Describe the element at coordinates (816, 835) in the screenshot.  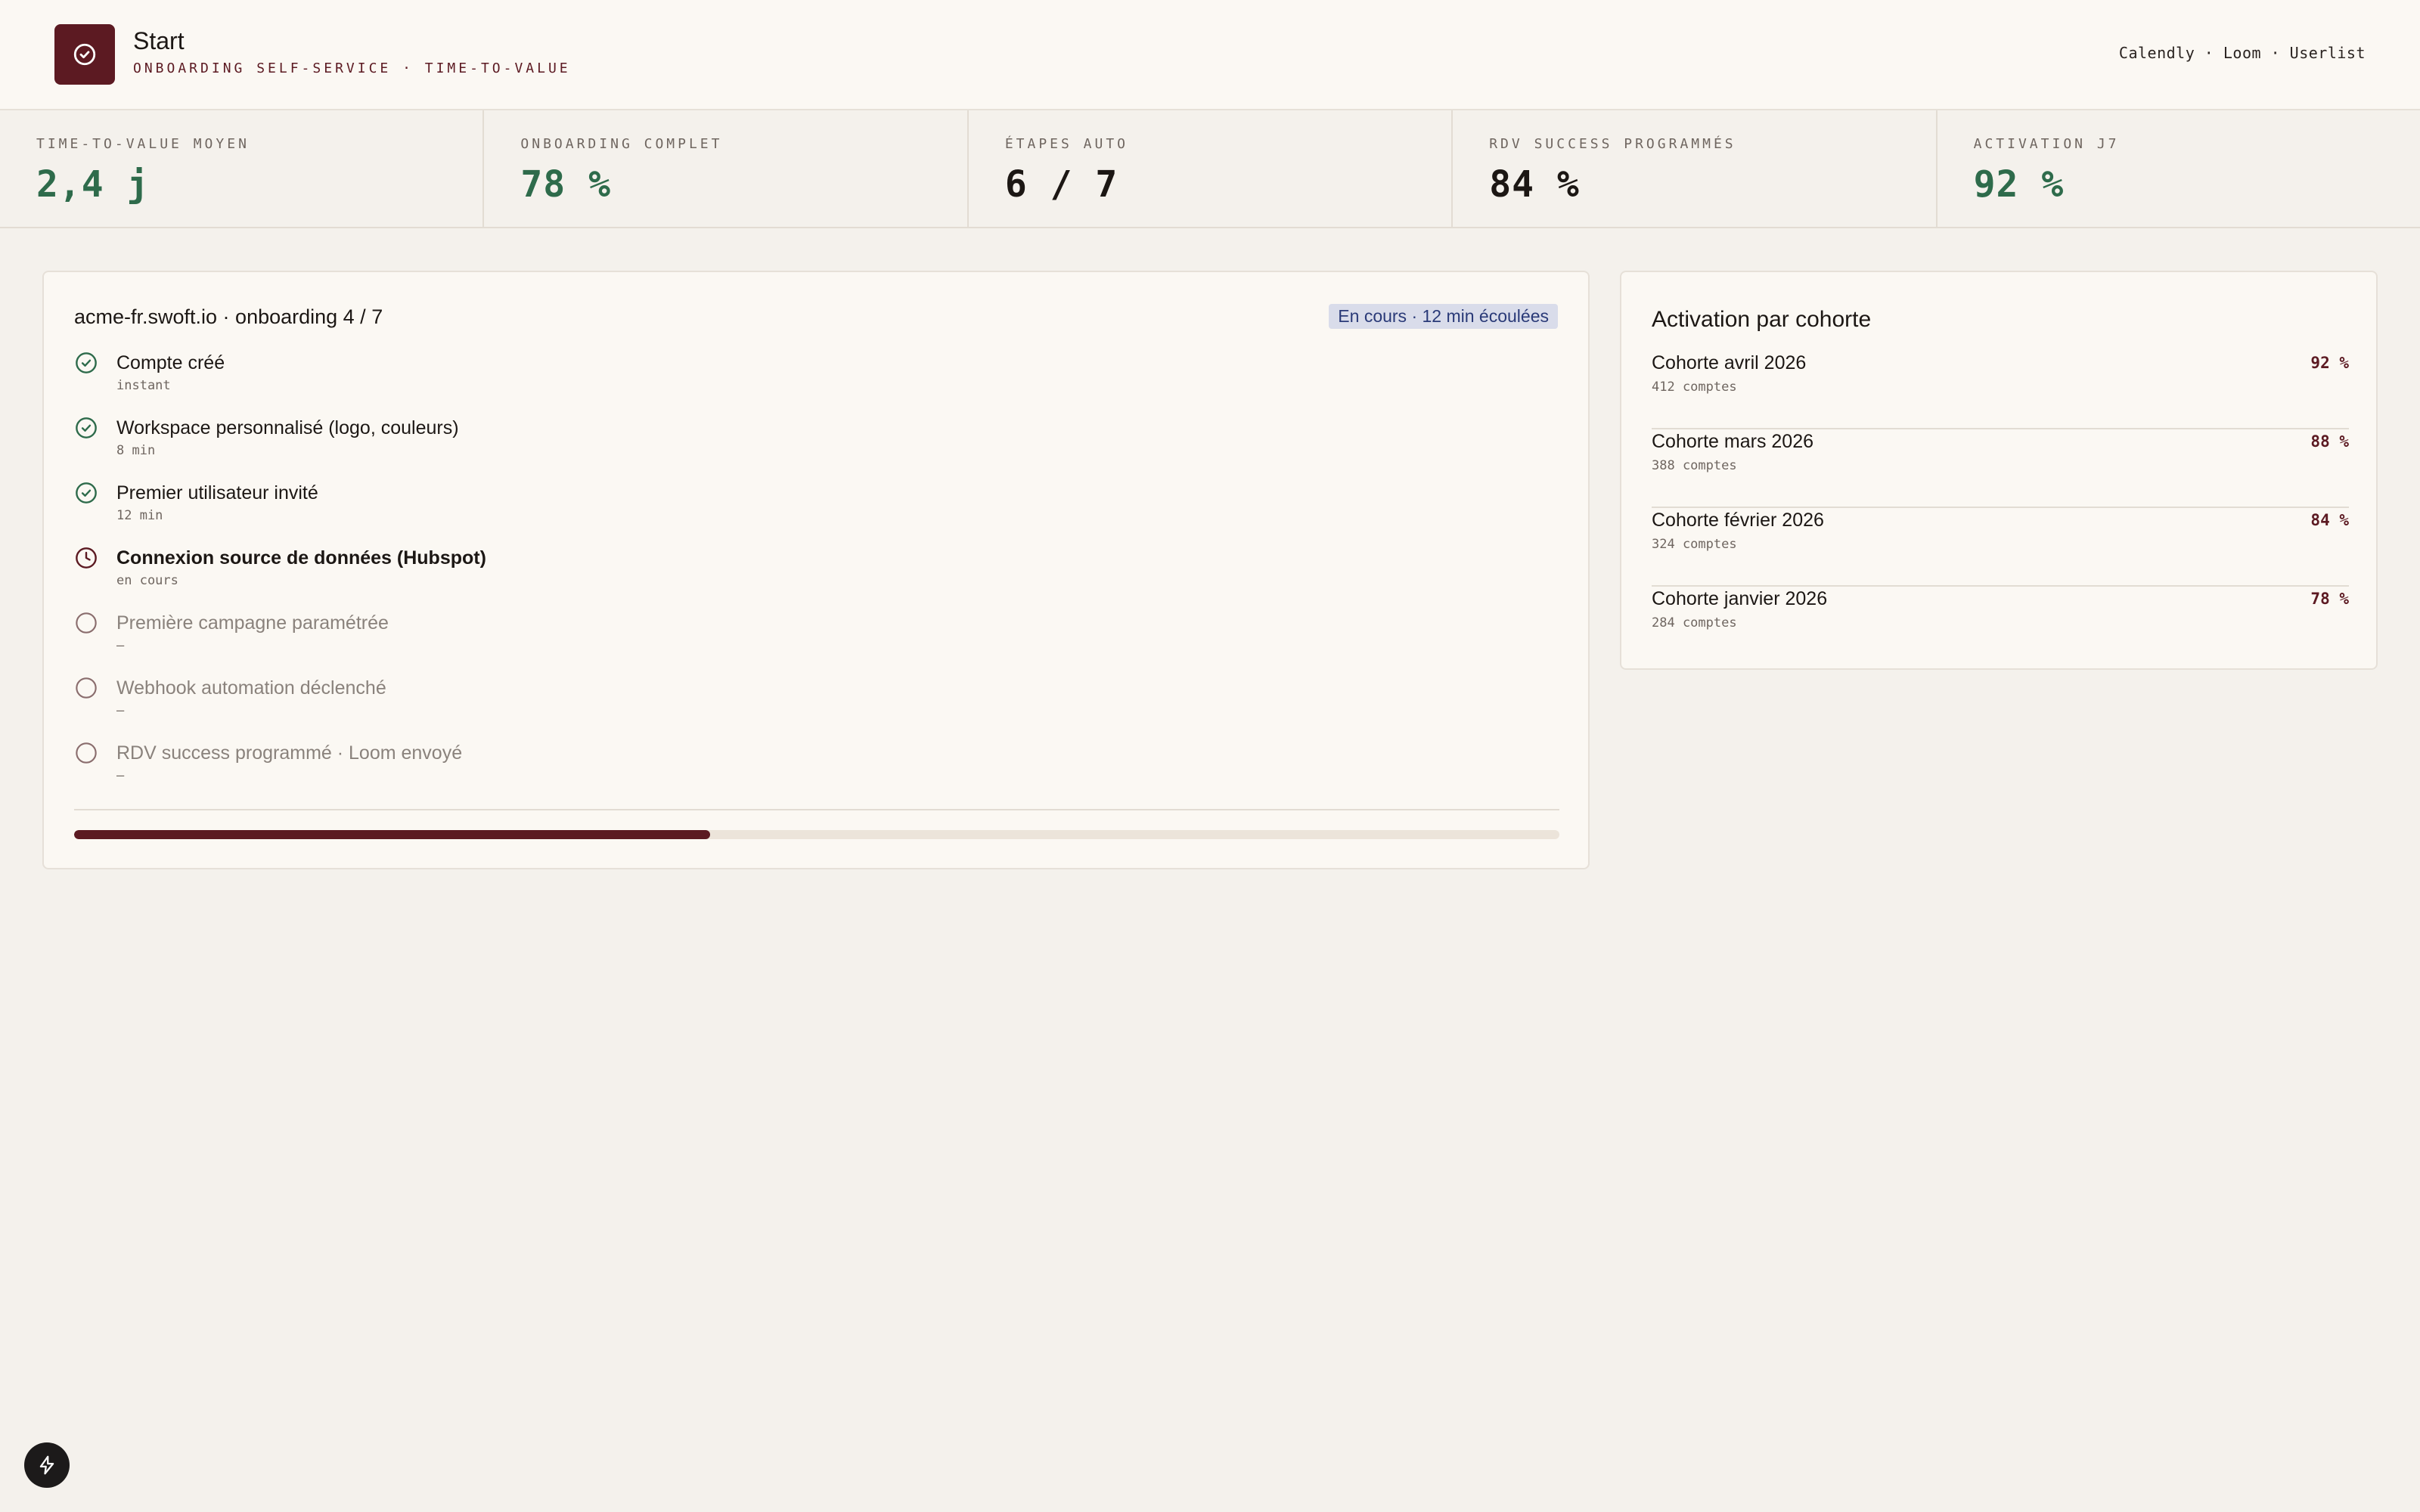
I see `onboarding-progress-bar` at that location.